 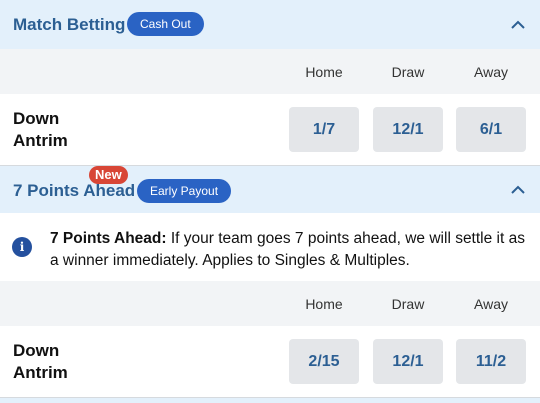 What do you see at coordinates (491, 361) in the screenshot?
I see `odds-away-button: 11/2` at bounding box center [491, 361].